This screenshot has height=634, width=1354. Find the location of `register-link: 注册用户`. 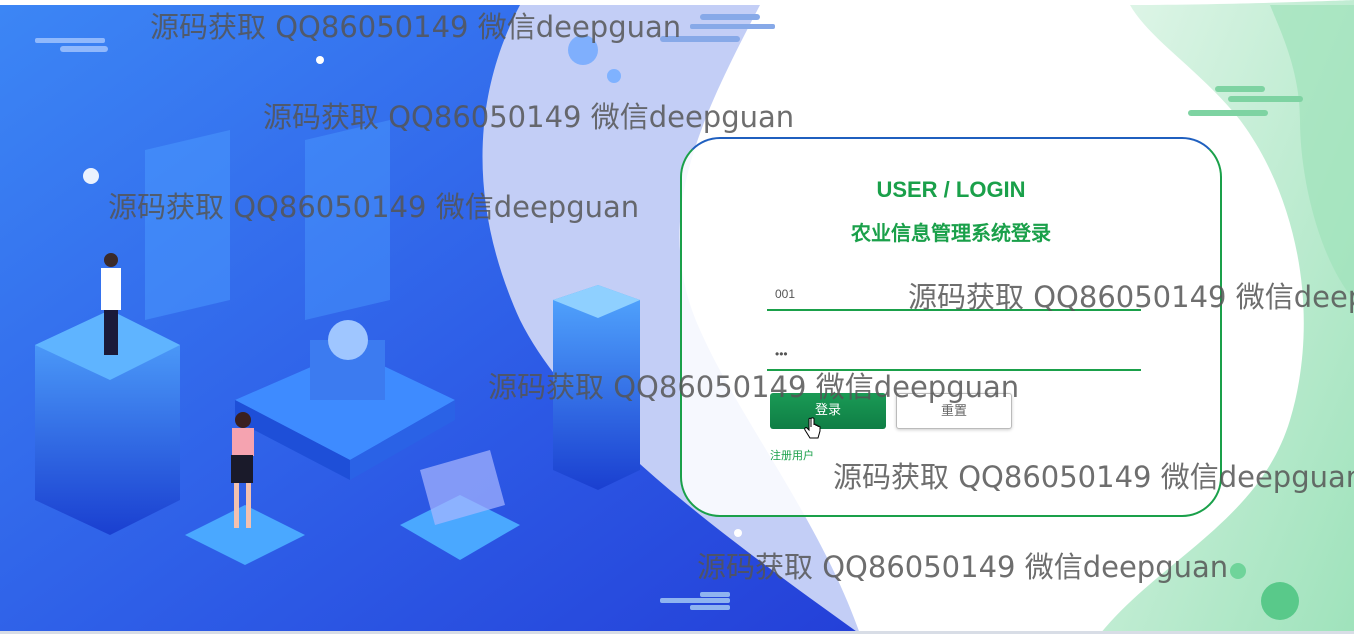

register-link: 注册用户 is located at coordinates (792, 455).